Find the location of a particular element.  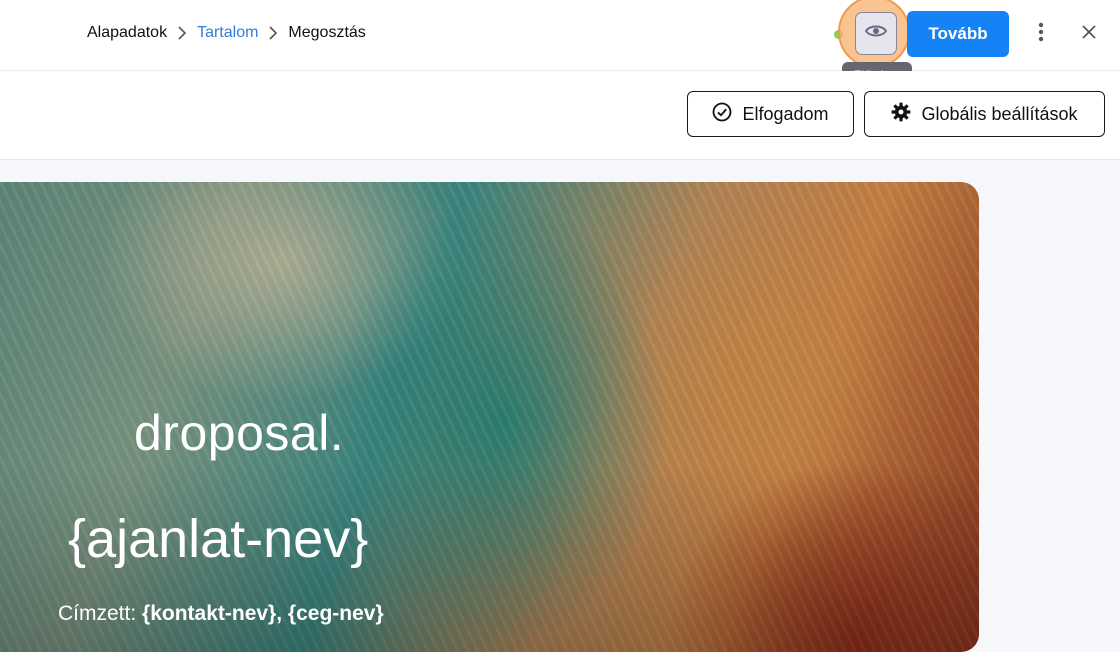

close-icon is located at coordinates (1089, 34).